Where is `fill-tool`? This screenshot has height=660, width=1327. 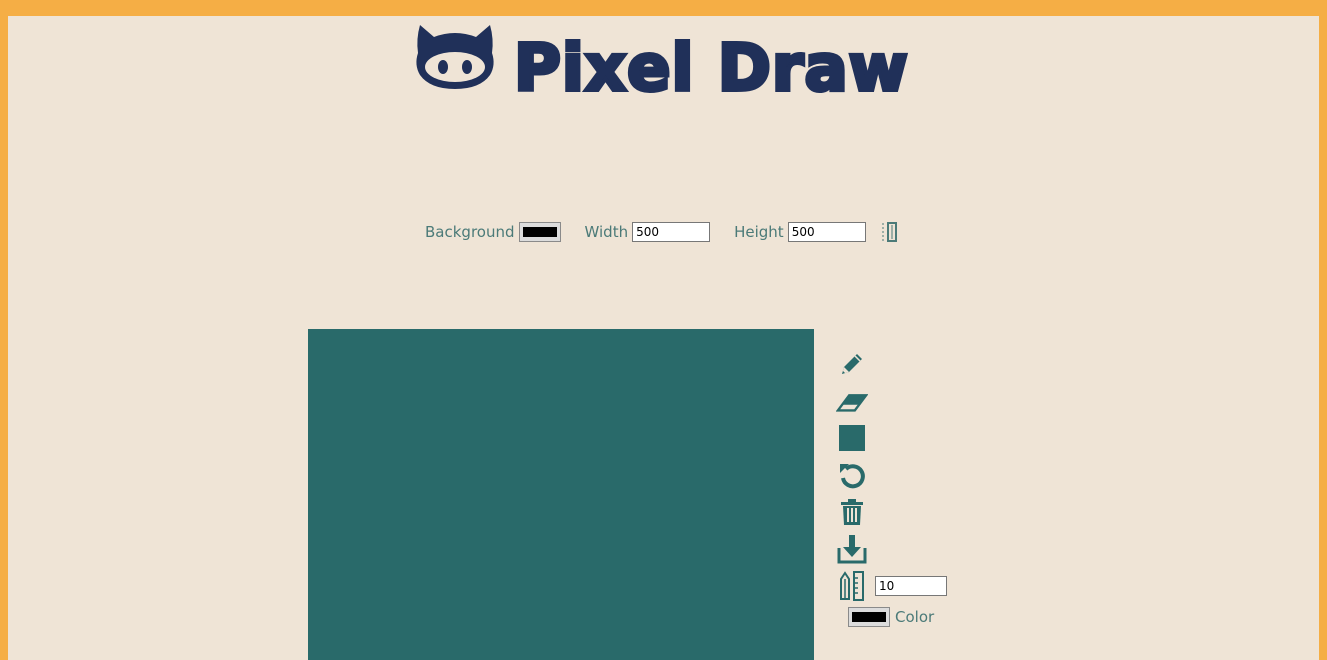 fill-tool is located at coordinates (852, 438).